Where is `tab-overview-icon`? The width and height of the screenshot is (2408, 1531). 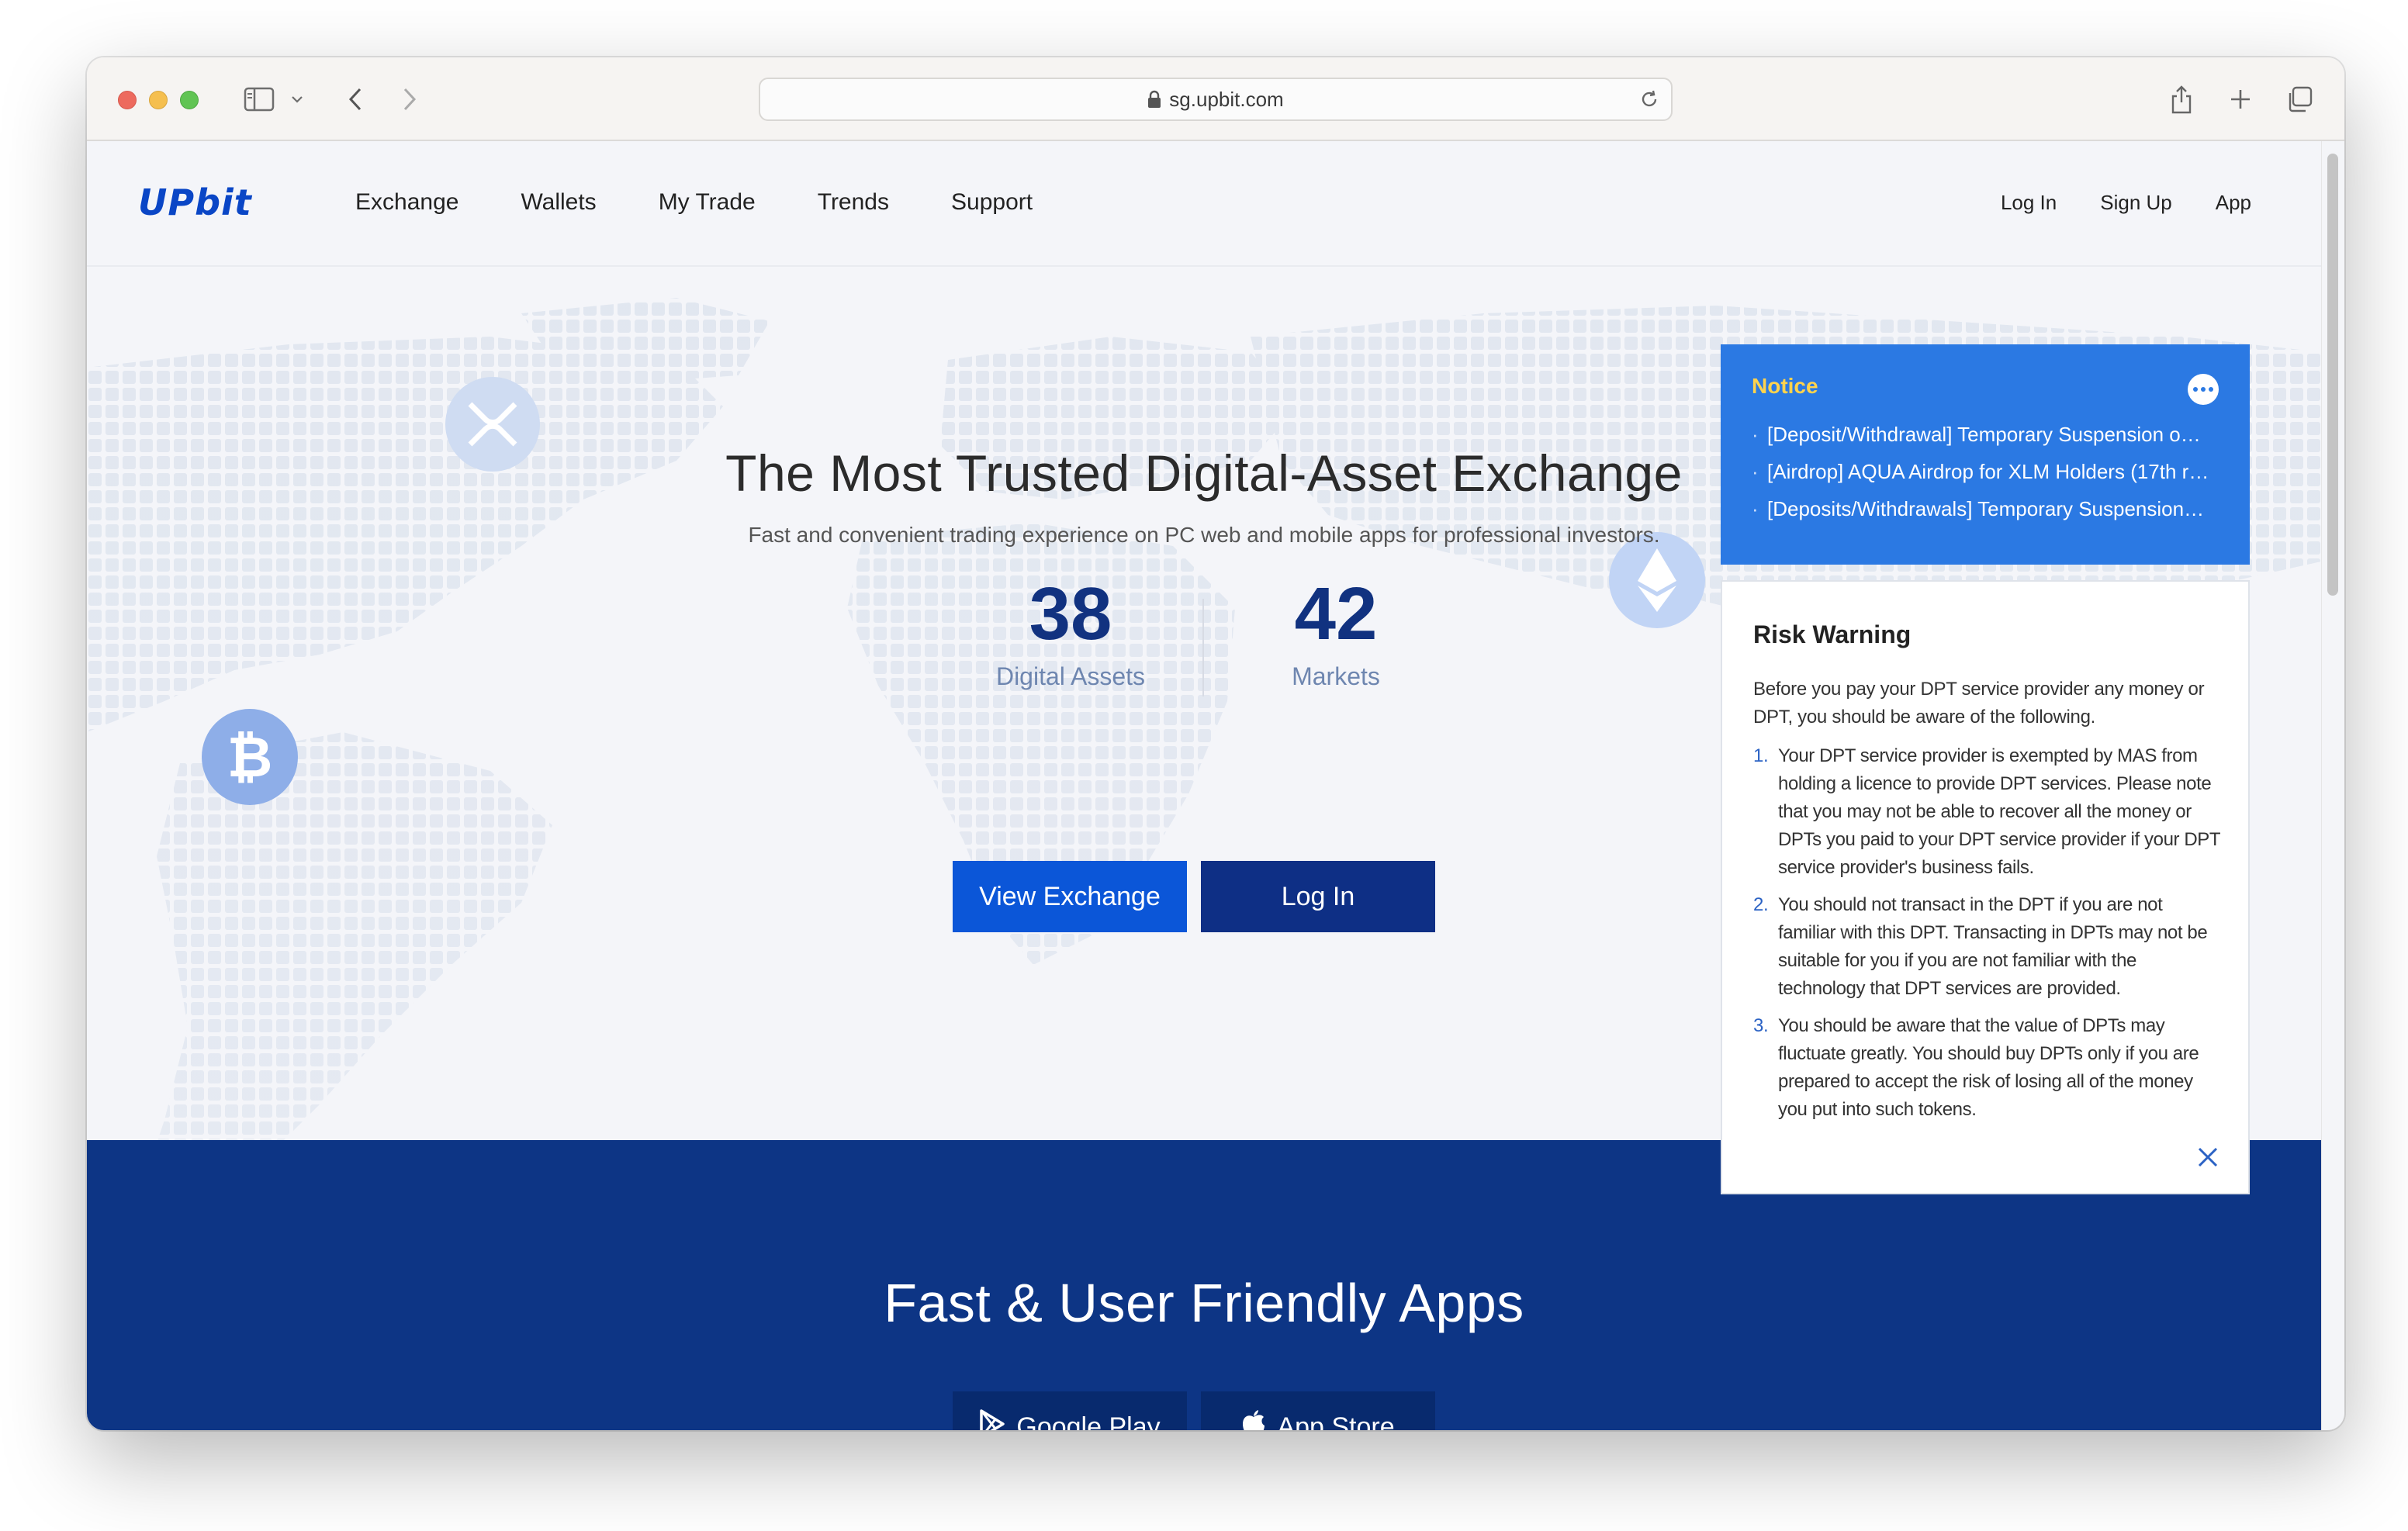 tab-overview-icon is located at coordinates (2299, 99).